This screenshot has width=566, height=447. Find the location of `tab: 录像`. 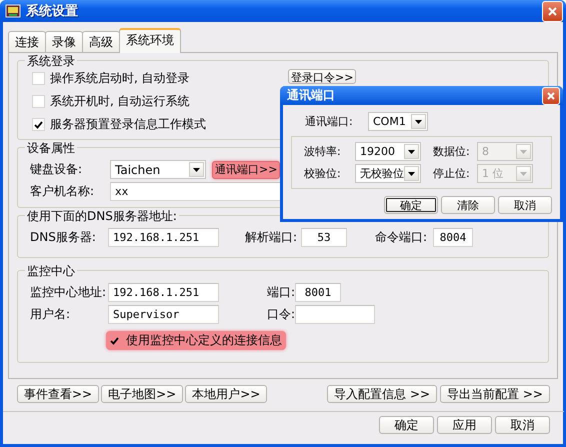

tab: 录像 is located at coordinates (64, 41).